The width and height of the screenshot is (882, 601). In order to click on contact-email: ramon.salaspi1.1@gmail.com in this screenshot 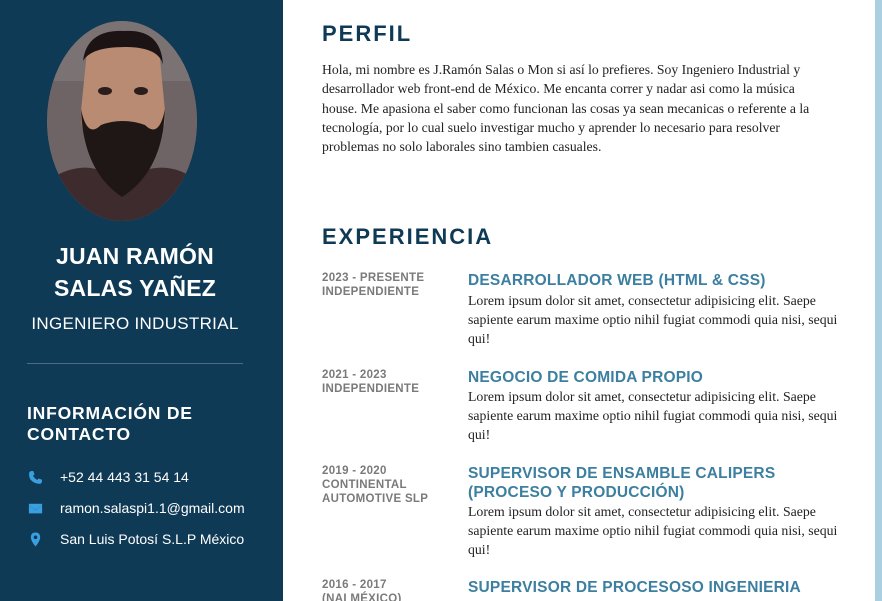, I will do `click(136, 508)`.